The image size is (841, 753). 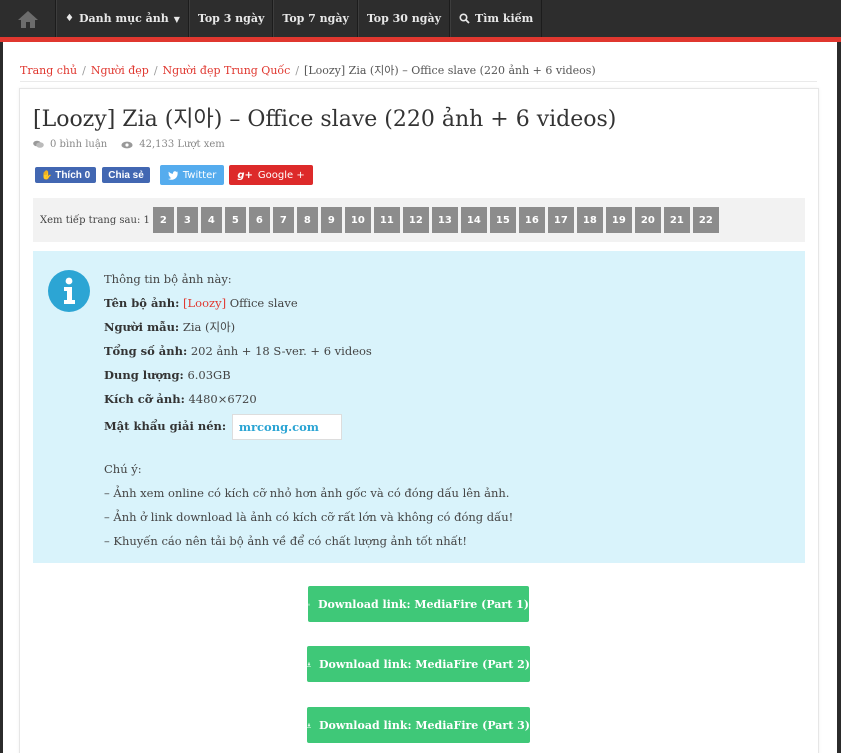 What do you see at coordinates (423, 604) in the screenshot?
I see `download-label-1: Download link: MediaFire (Part 1)` at bounding box center [423, 604].